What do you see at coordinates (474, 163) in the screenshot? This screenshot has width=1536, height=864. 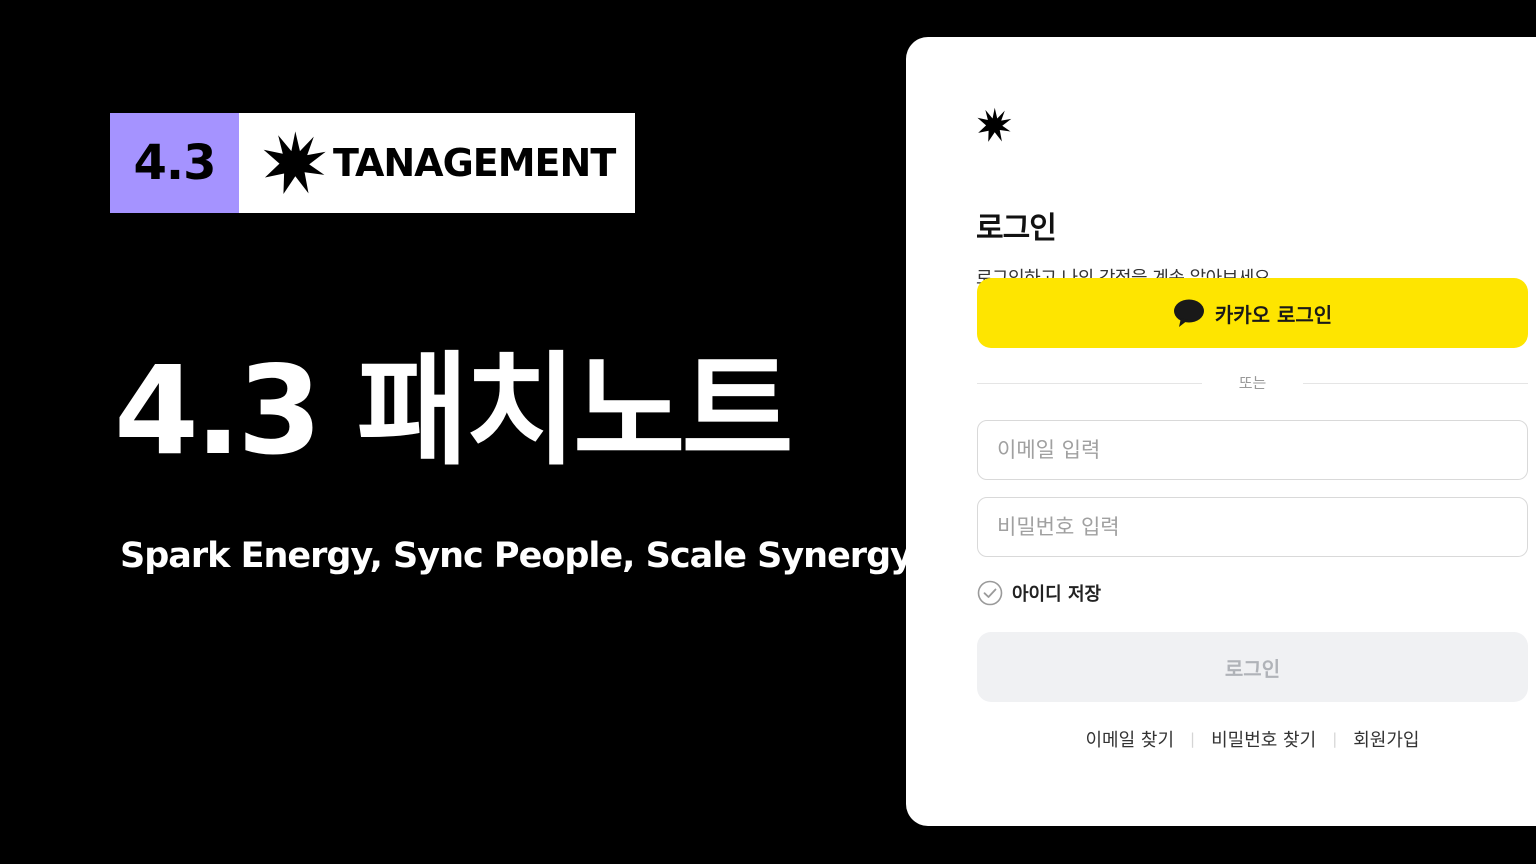 I see `brand-name: TANAGEMENT` at bounding box center [474, 163].